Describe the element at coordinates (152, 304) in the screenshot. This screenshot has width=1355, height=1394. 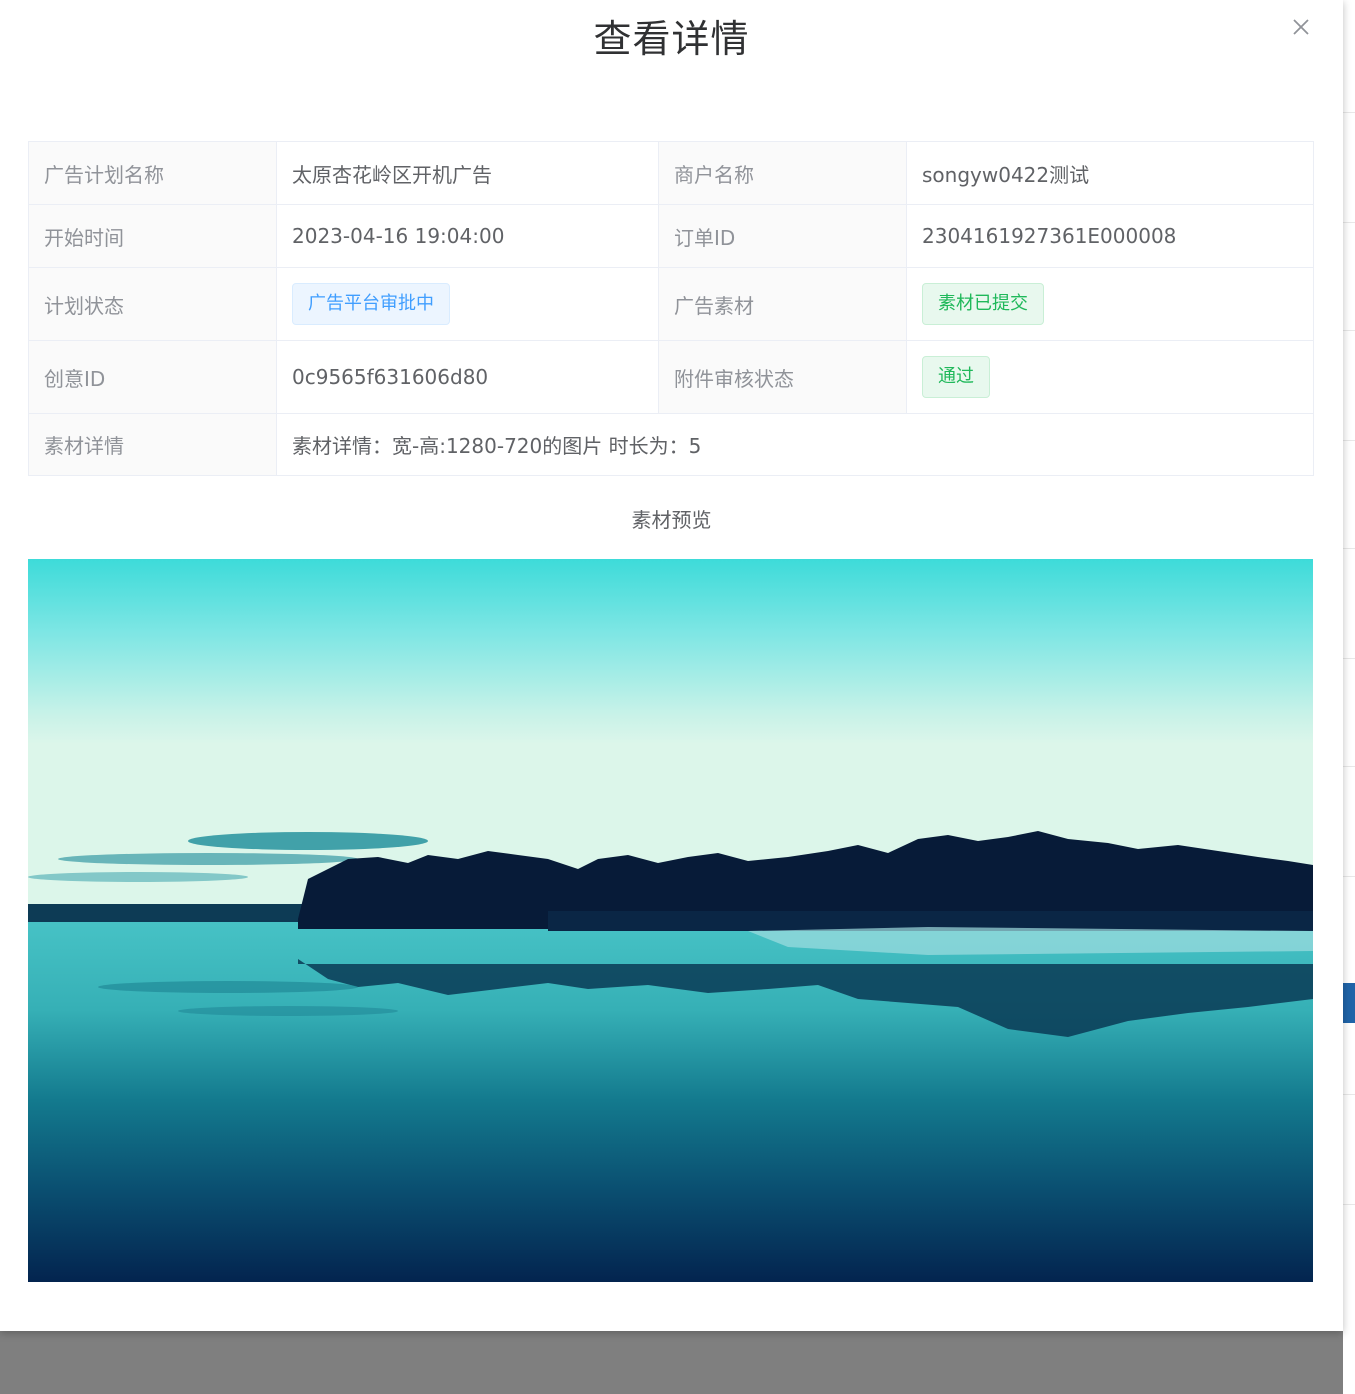
I see `plan-status-label: 计划状态` at that location.